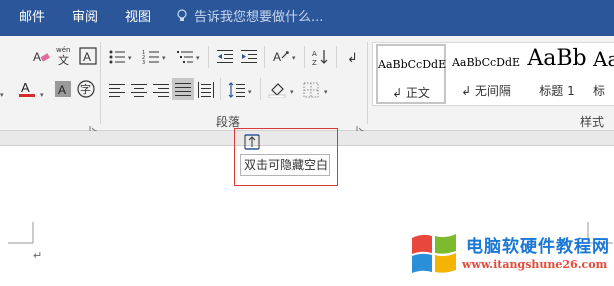 The height and width of the screenshot is (286, 614). I want to click on shading-char: A, so click(62, 90).